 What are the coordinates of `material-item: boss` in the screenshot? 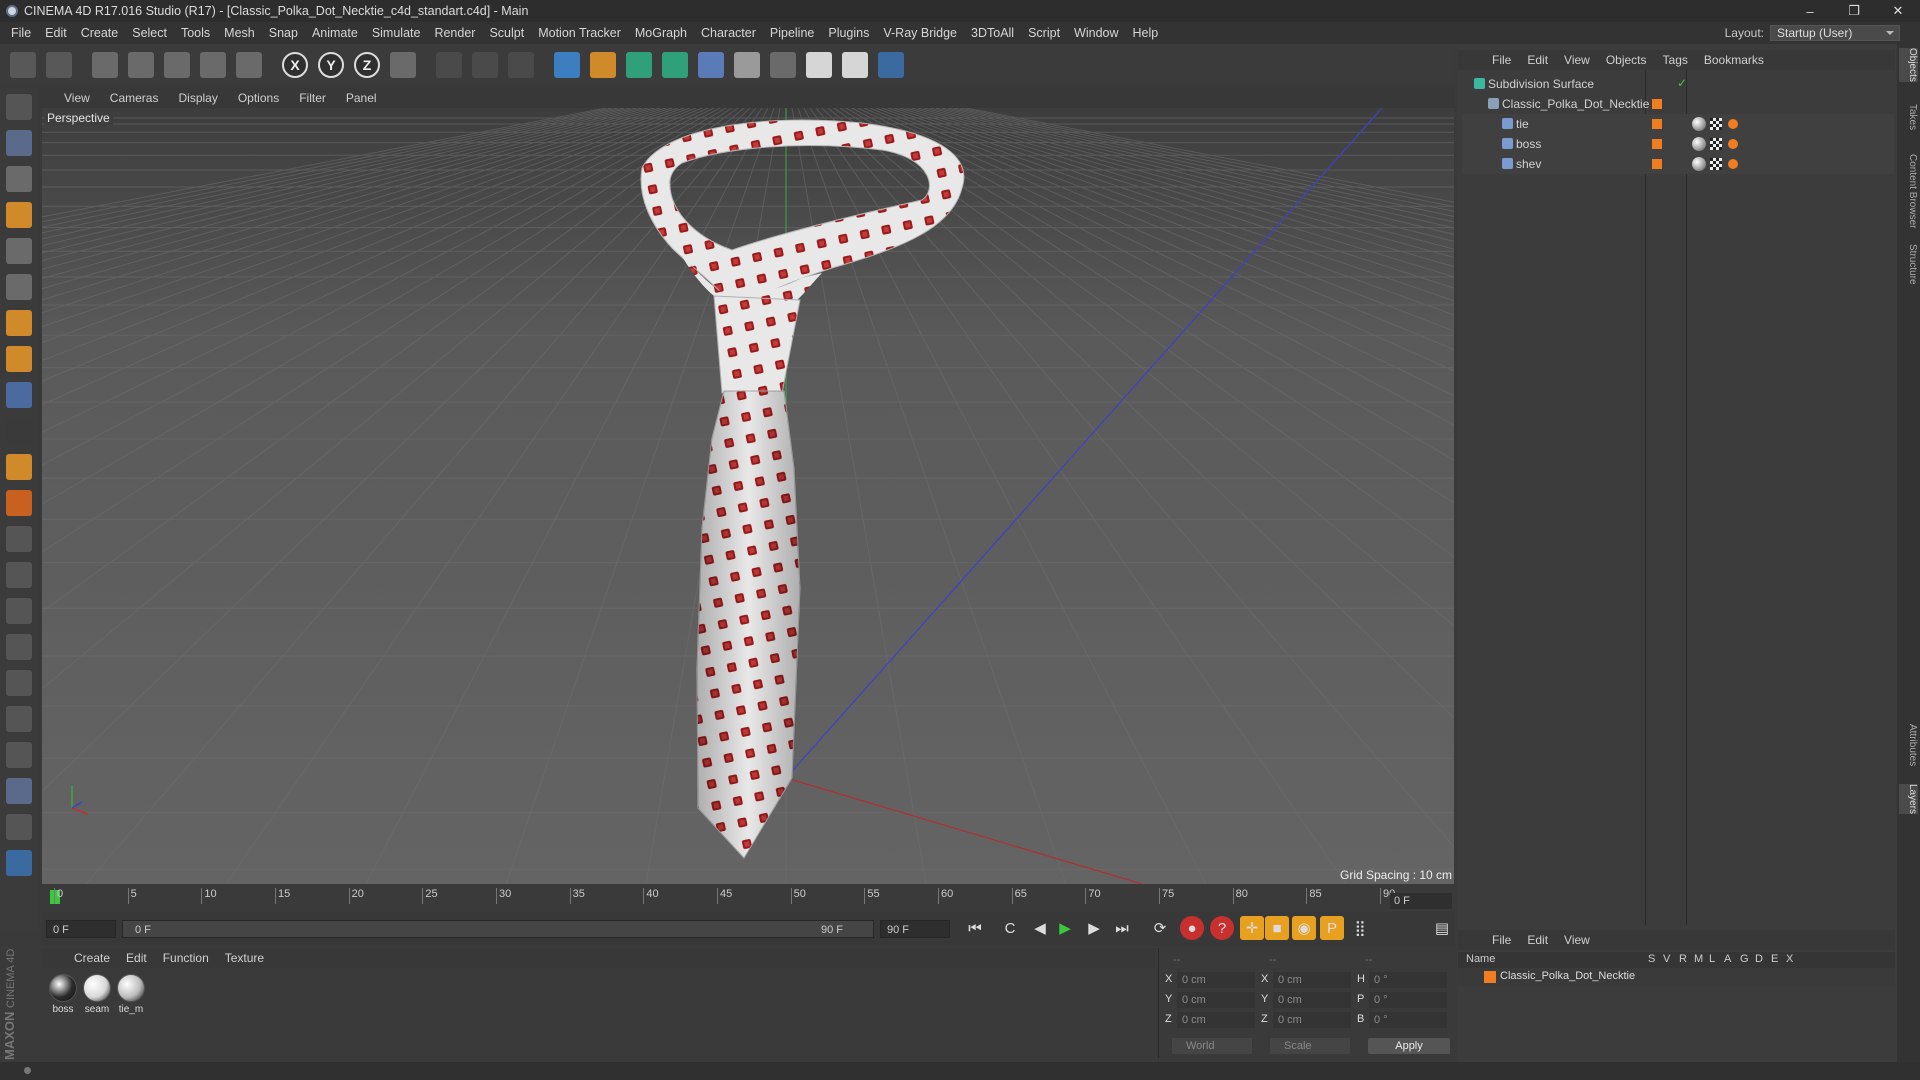 It's located at (63, 994).